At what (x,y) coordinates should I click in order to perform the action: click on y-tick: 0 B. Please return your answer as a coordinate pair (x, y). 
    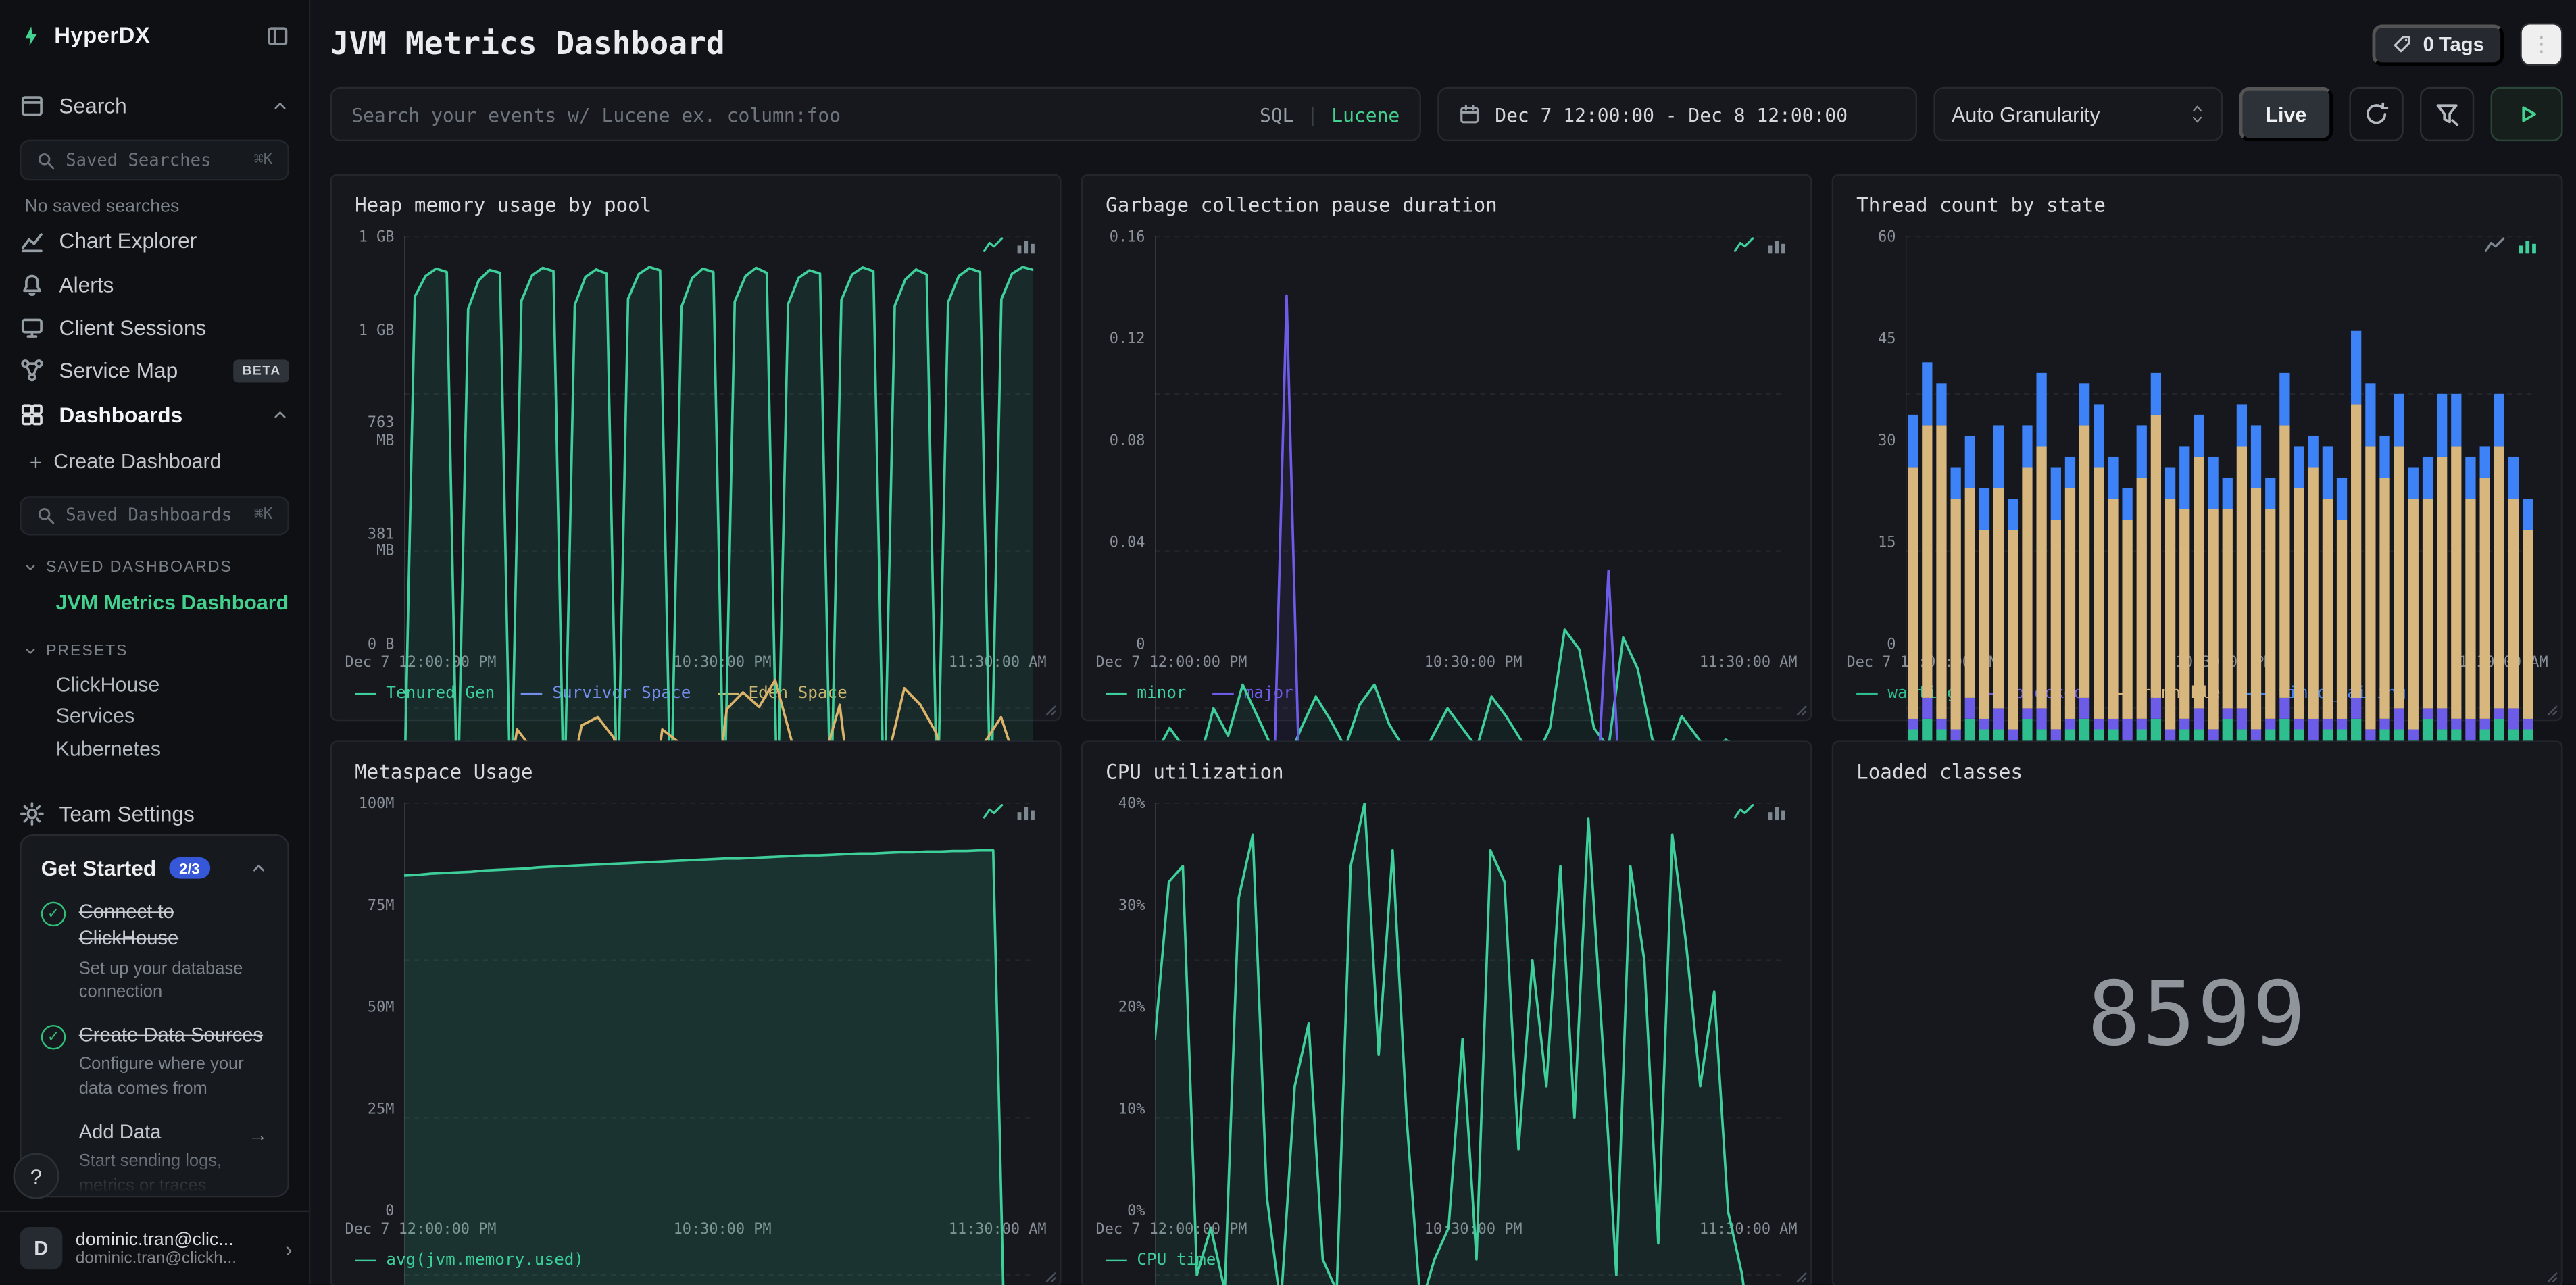
    Looking at the image, I should click on (381, 644).